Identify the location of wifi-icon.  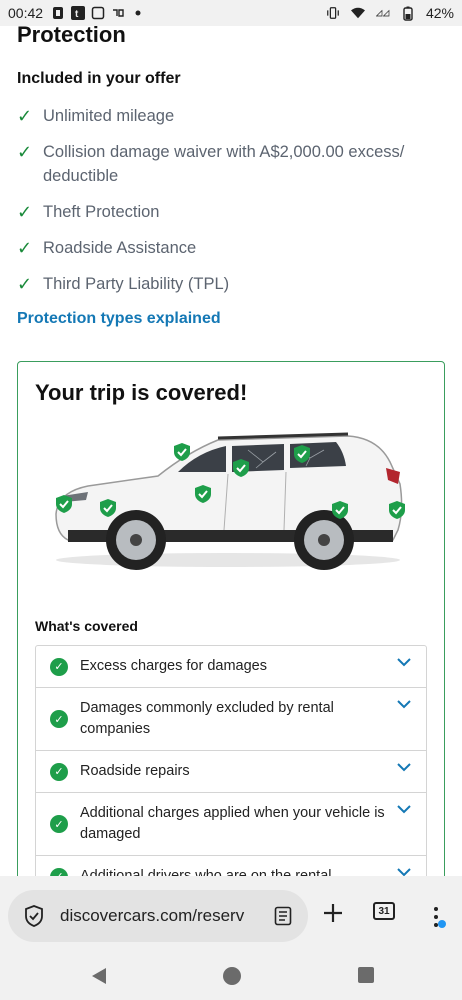
(357, 13).